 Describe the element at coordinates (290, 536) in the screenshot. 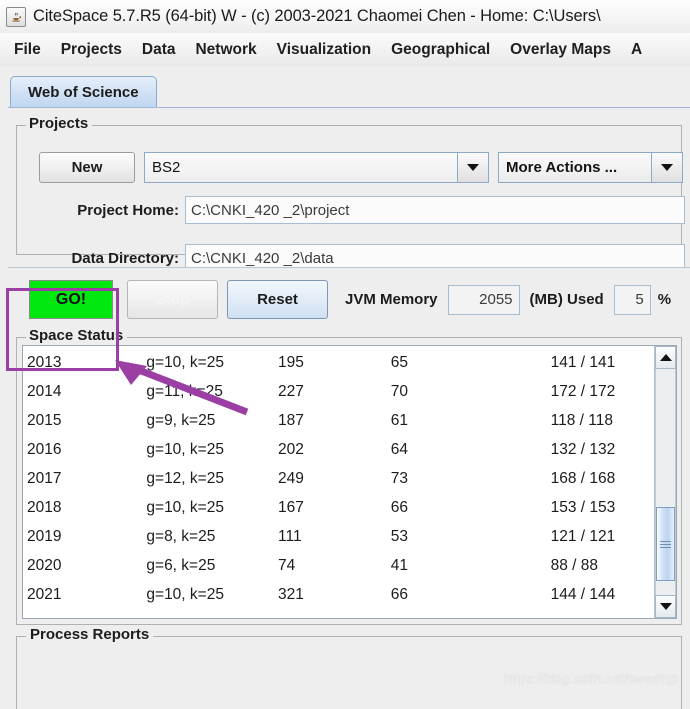

I see `cell-n1: 111` at that location.